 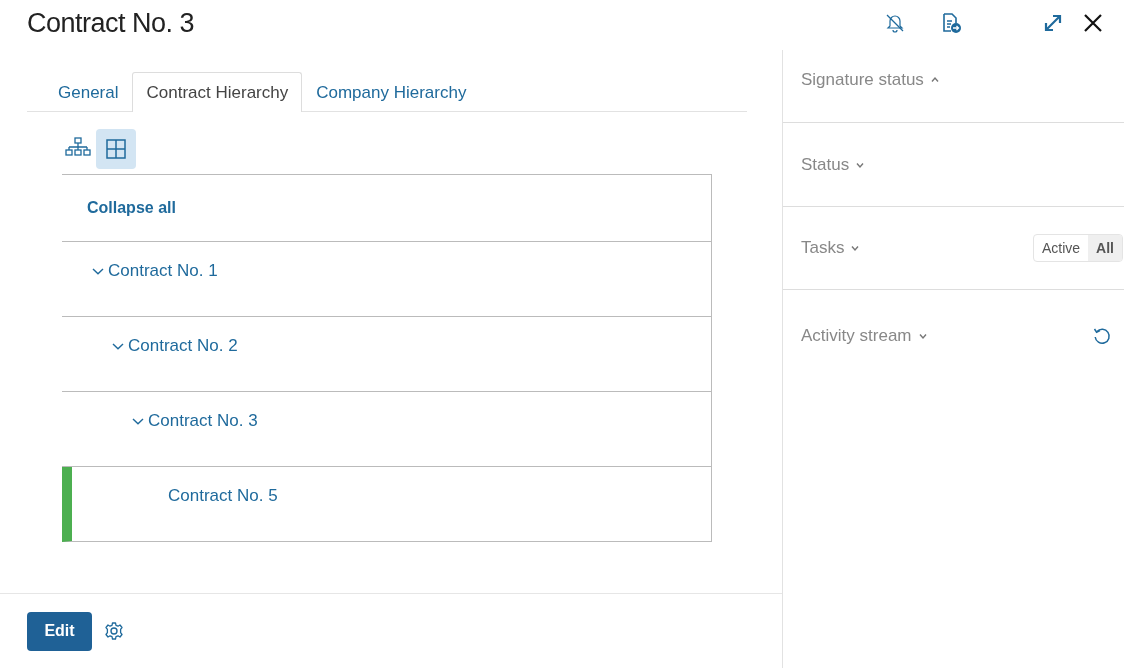 I want to click on tree-row: Contract No. 3, so click(x=386, y=429).